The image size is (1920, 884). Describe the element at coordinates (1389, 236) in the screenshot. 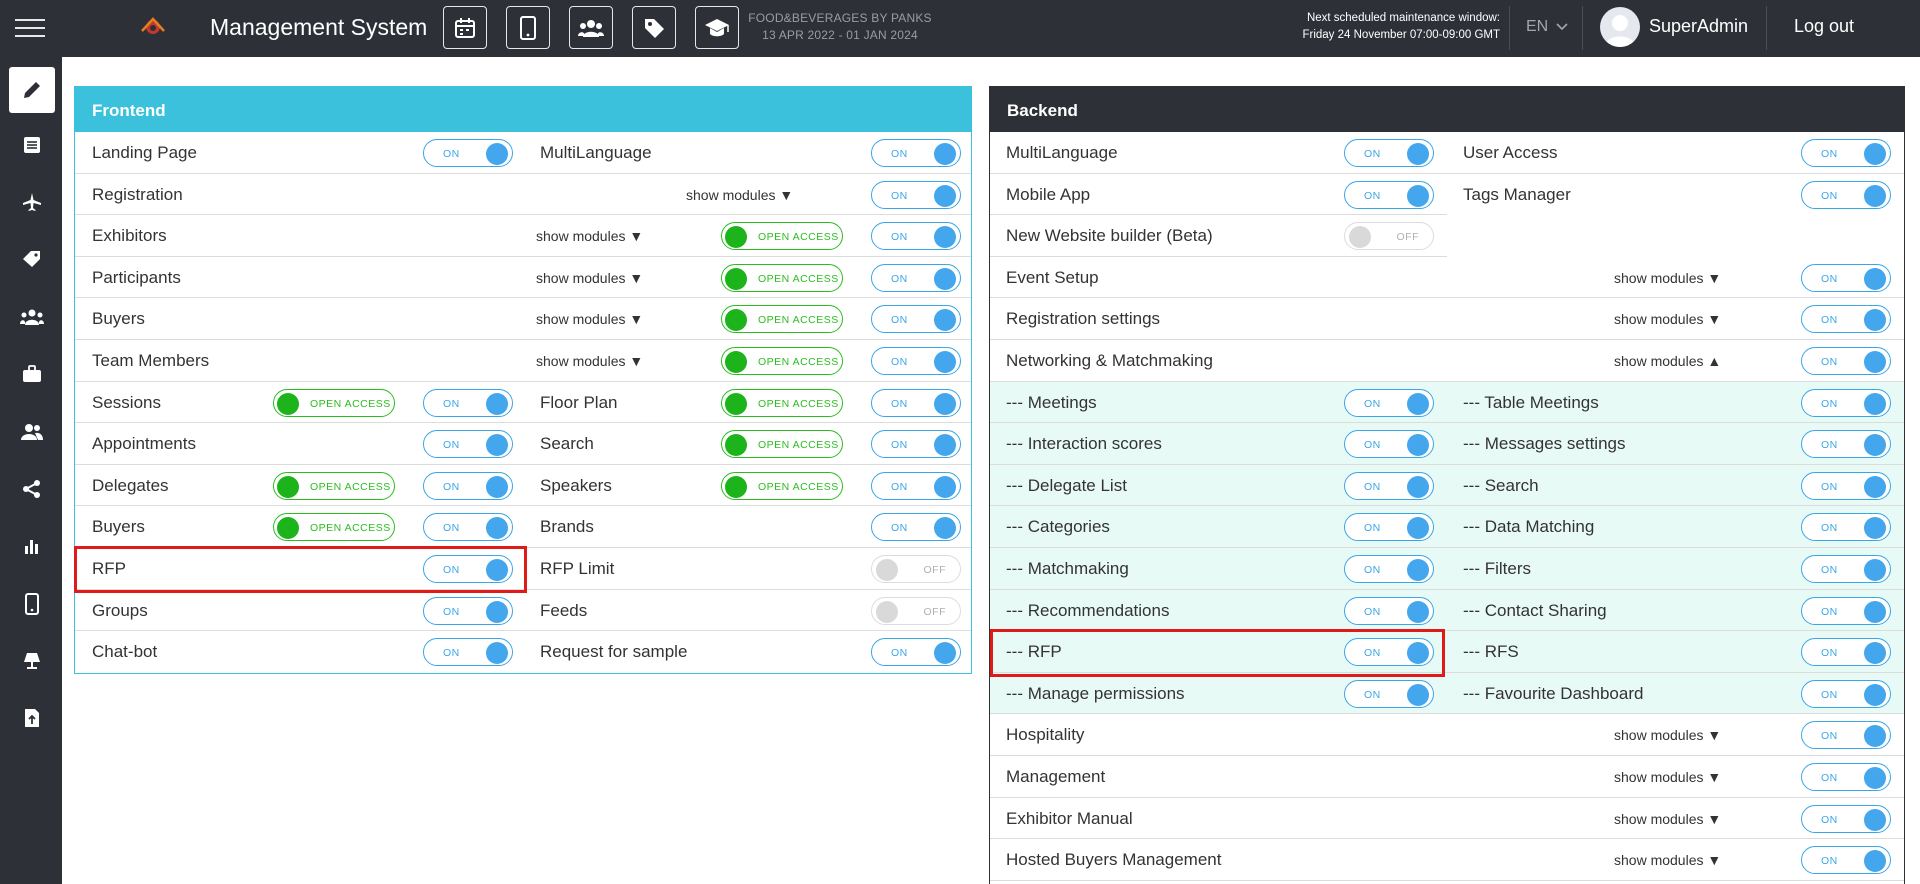

I see `toggle-website-builder: OFF` at that location.